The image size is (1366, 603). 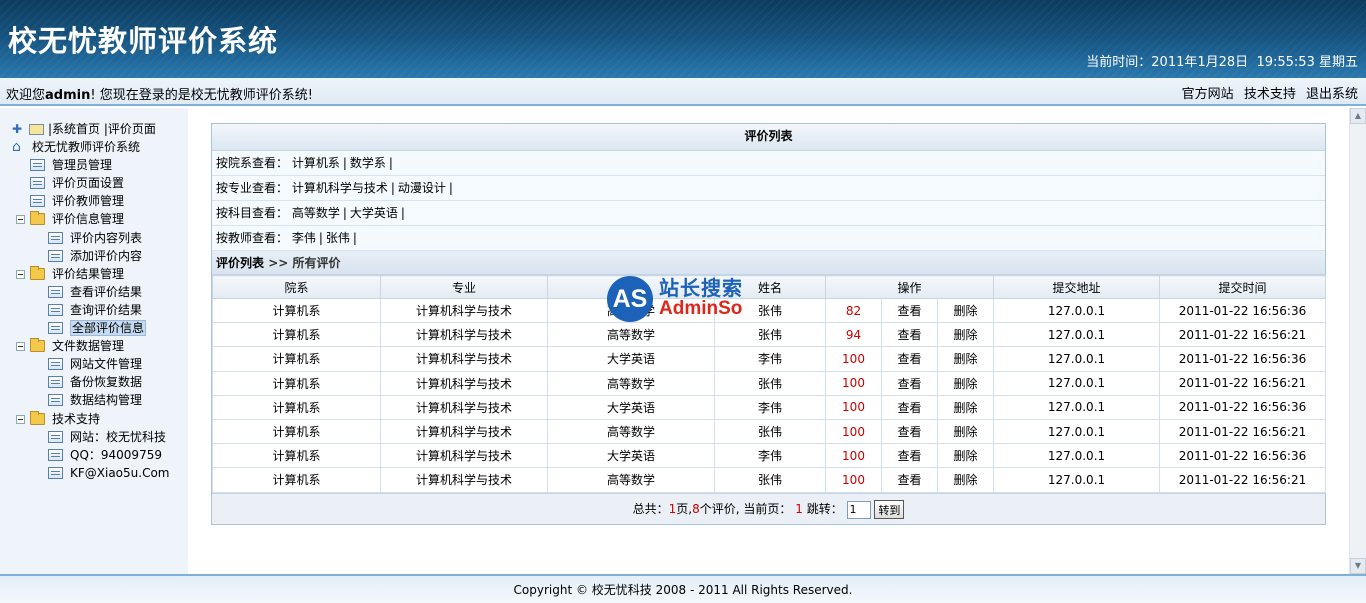 What do you see at coordinates (76, 419) in the screenshot?
I see `sidebar-item-label: 技术支持` at bounding box center [76, 419].